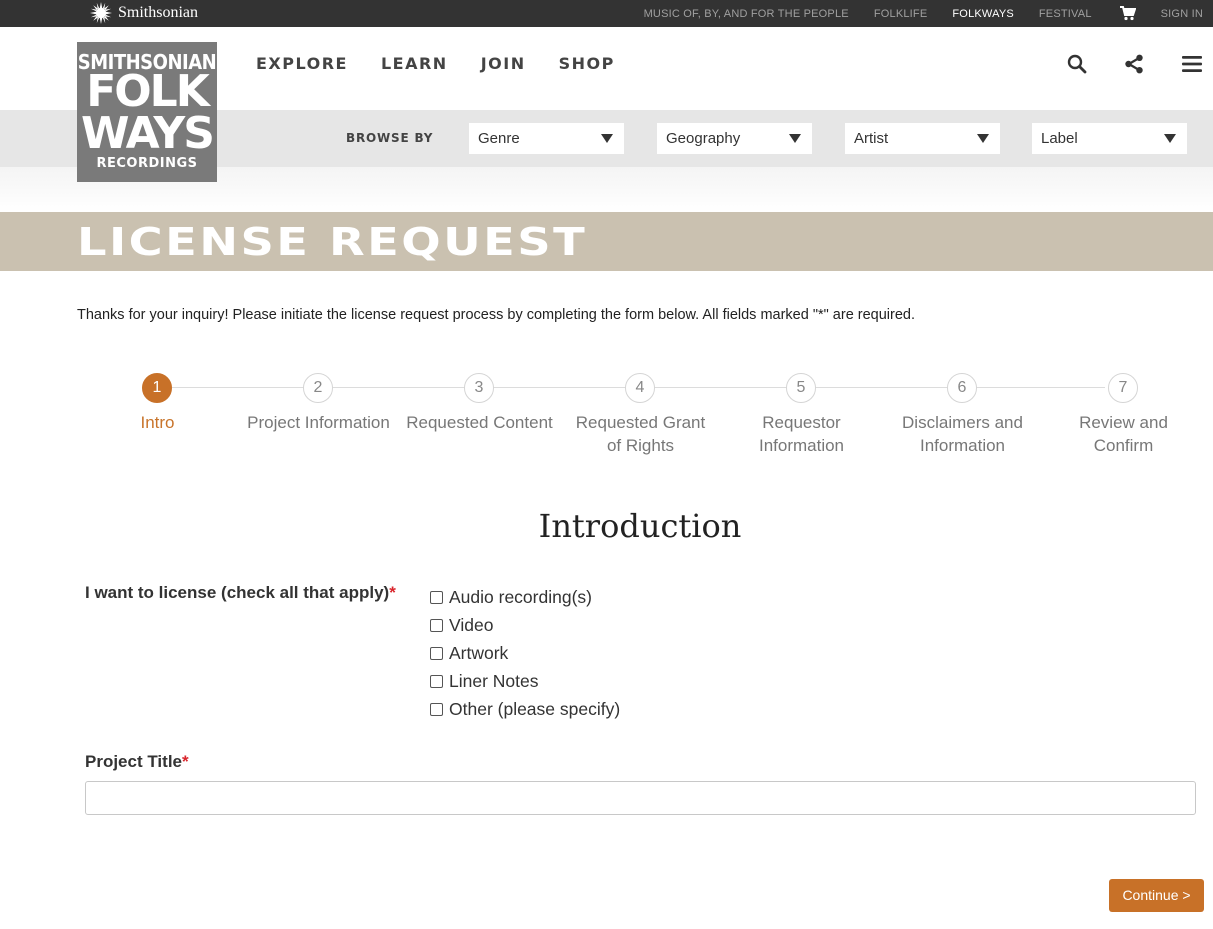 This screenshot has height=929, width=1213. I want to click on page-banner: LICENSE REQUEST, so click(606, 241).